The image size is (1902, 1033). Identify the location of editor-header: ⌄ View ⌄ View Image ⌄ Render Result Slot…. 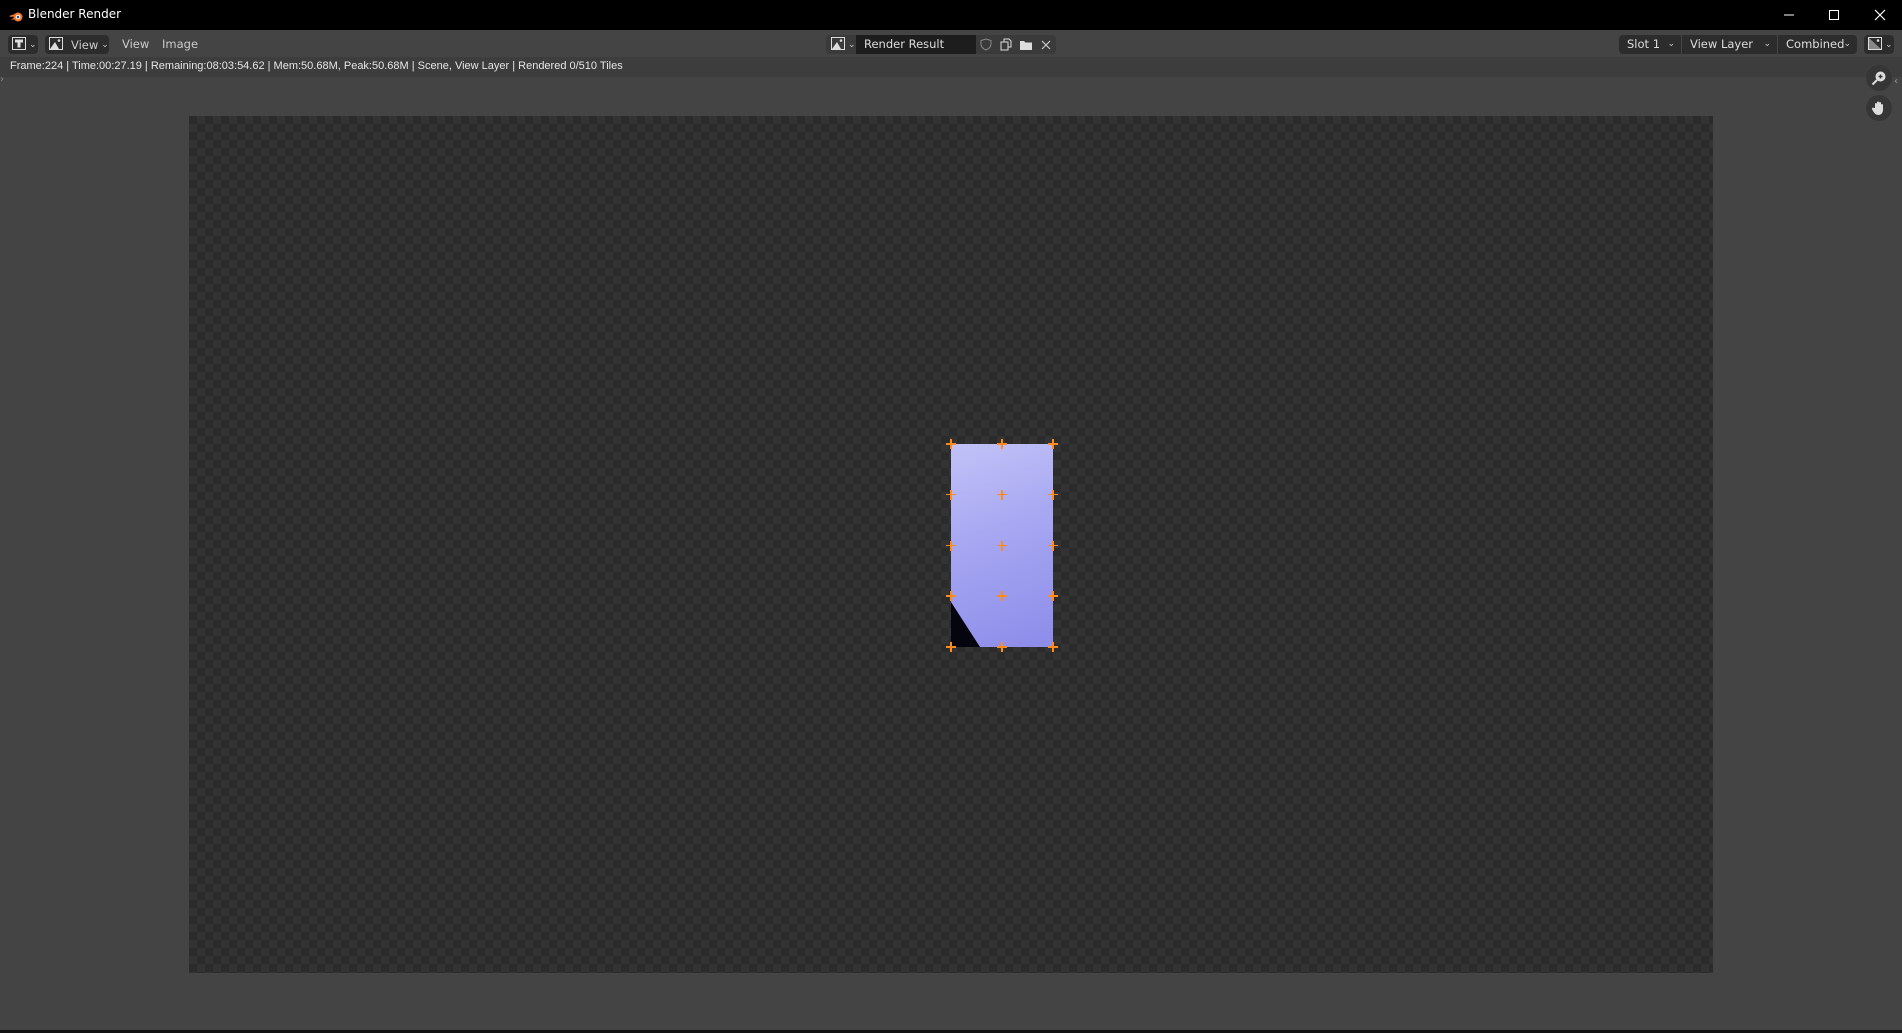
(951, 43).